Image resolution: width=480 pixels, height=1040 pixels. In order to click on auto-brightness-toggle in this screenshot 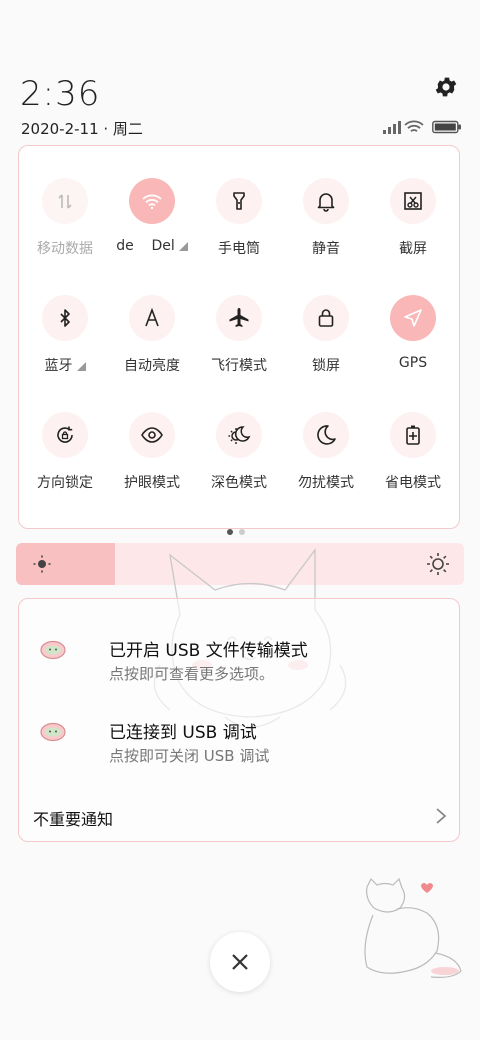, I will do `click(152, 318)`.